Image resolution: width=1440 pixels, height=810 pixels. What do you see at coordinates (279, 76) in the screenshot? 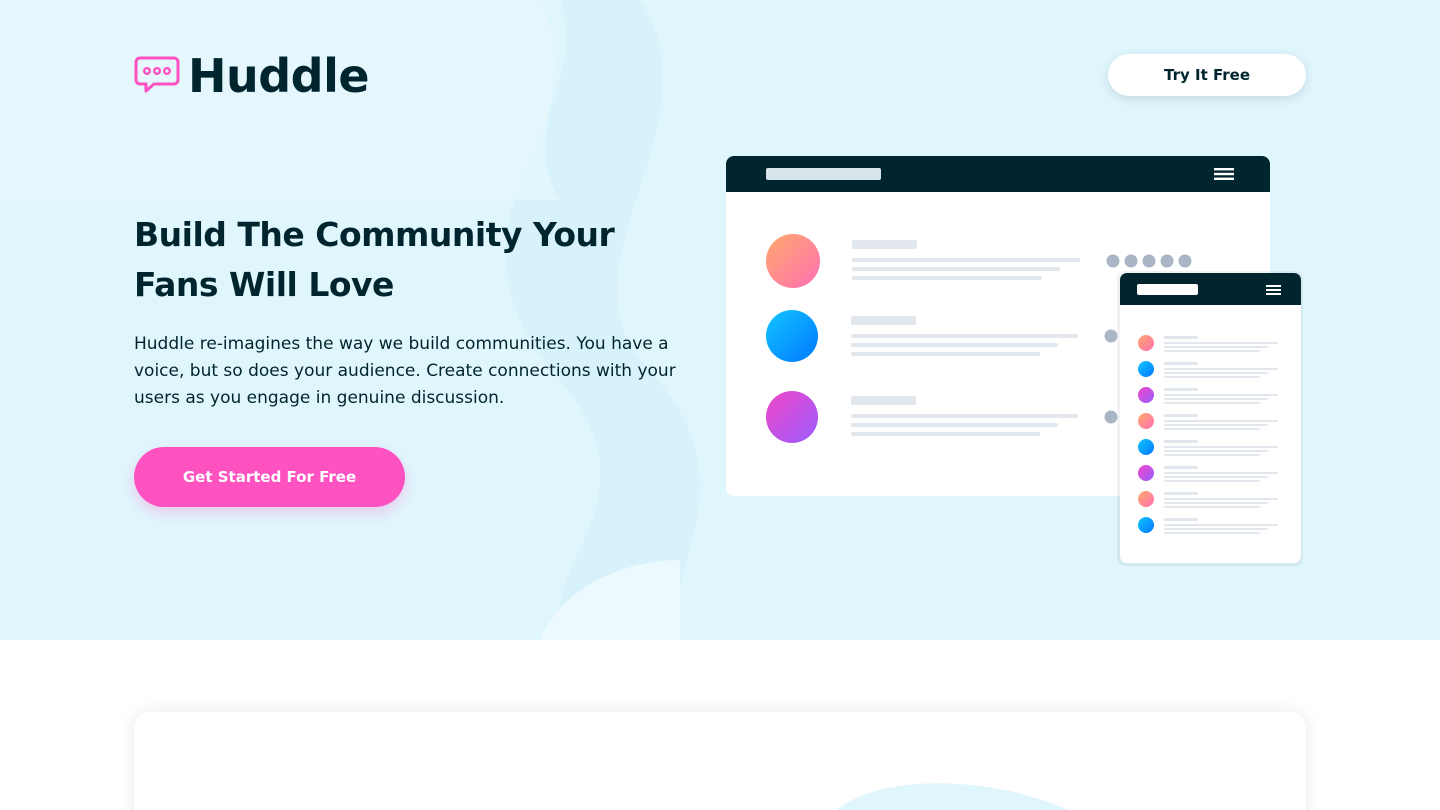
I see `logo-text: Huddle` at bounding box center [279, 76].